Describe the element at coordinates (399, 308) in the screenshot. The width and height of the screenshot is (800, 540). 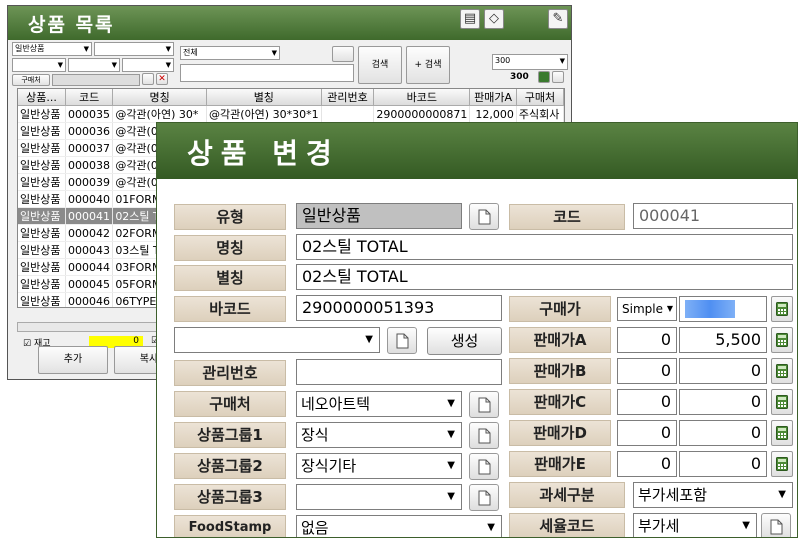
I see `barcode-field: 2900000051393` at that location.